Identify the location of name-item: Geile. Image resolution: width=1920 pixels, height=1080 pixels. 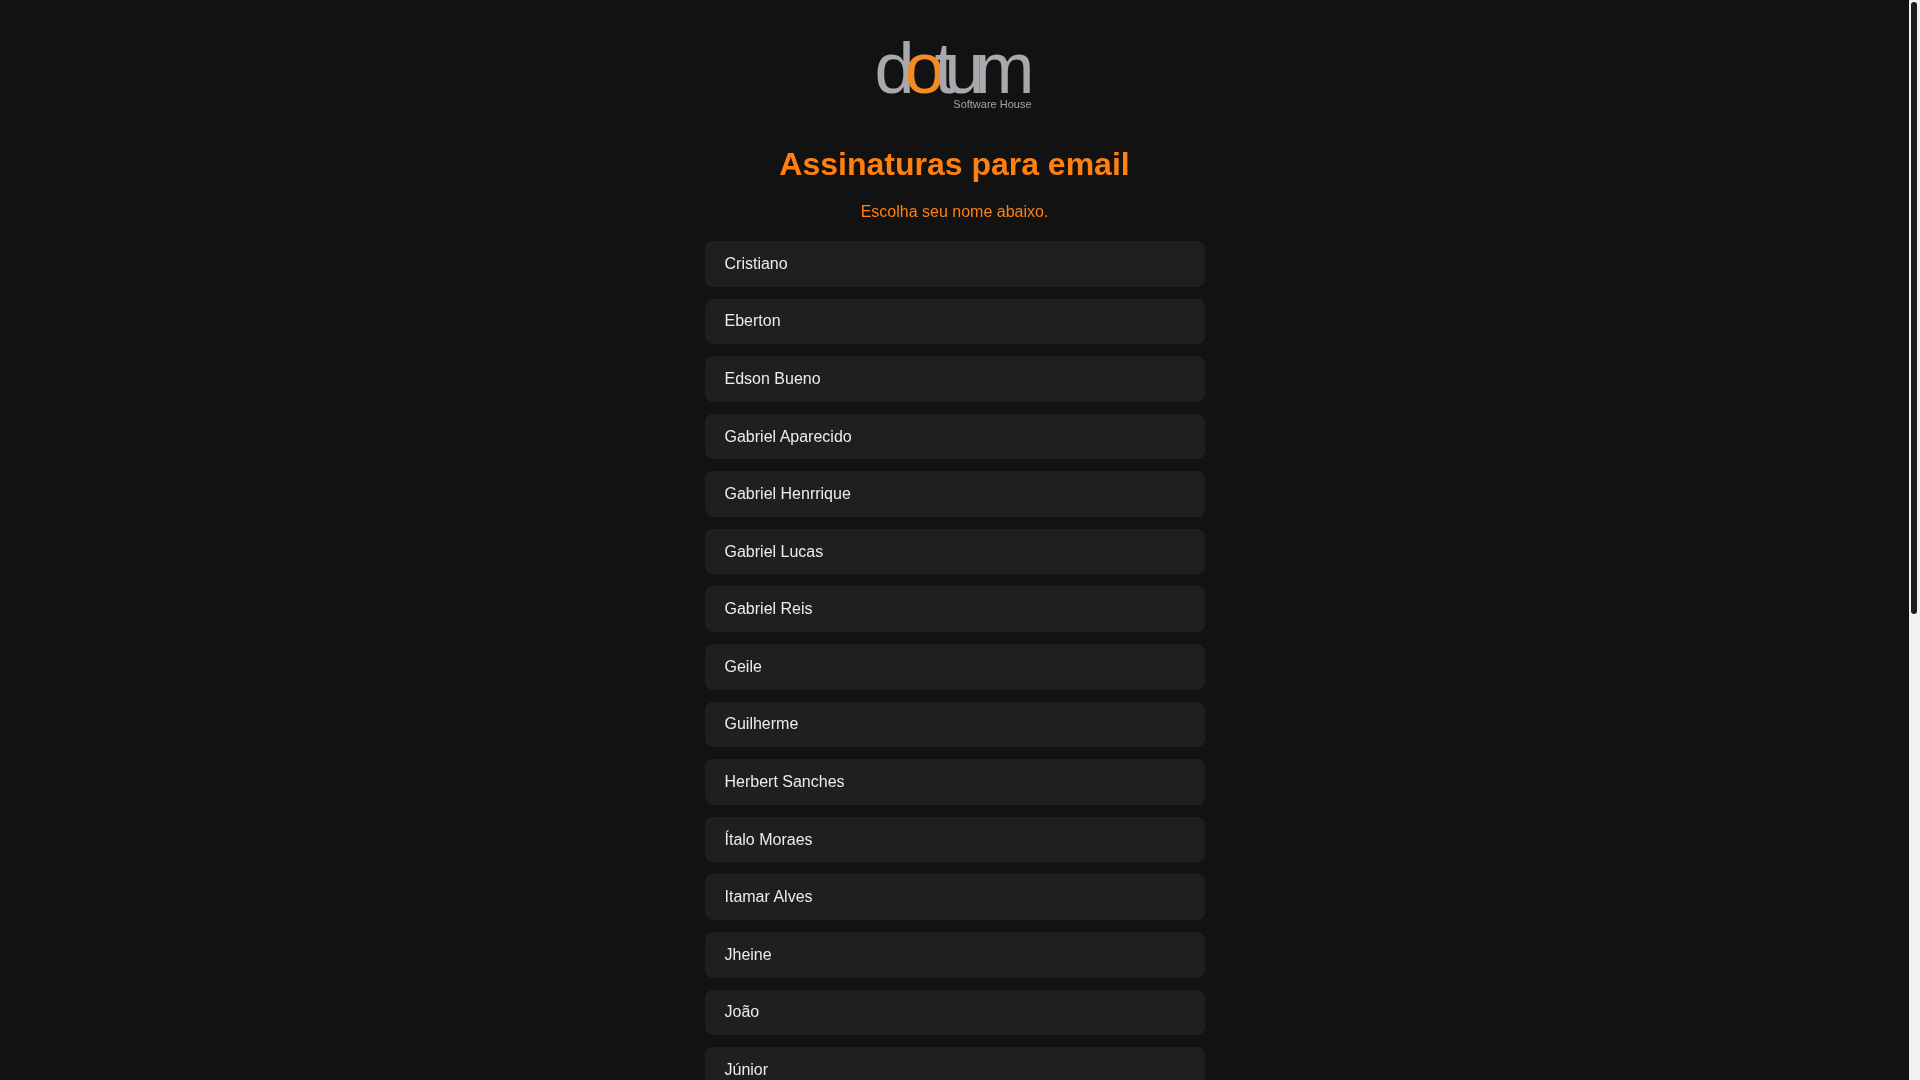
(954, 667).